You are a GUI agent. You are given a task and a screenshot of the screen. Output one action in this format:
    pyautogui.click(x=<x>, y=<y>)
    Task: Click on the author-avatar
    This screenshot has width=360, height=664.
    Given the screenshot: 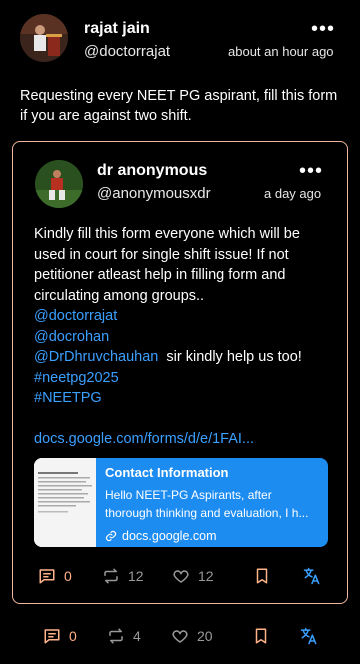 What is the action you would take?
    pyautogui.click(x=44, y=38)
    